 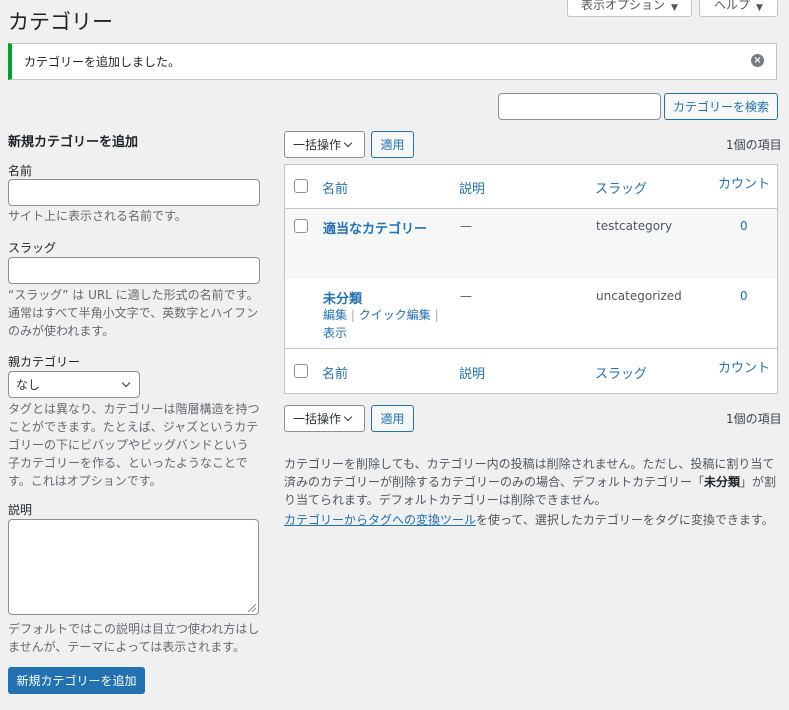 What do you see at coordinates (60, 22) in the screenshot?
I see `page-title: カテゴリー` at bounding box center [60, 22].